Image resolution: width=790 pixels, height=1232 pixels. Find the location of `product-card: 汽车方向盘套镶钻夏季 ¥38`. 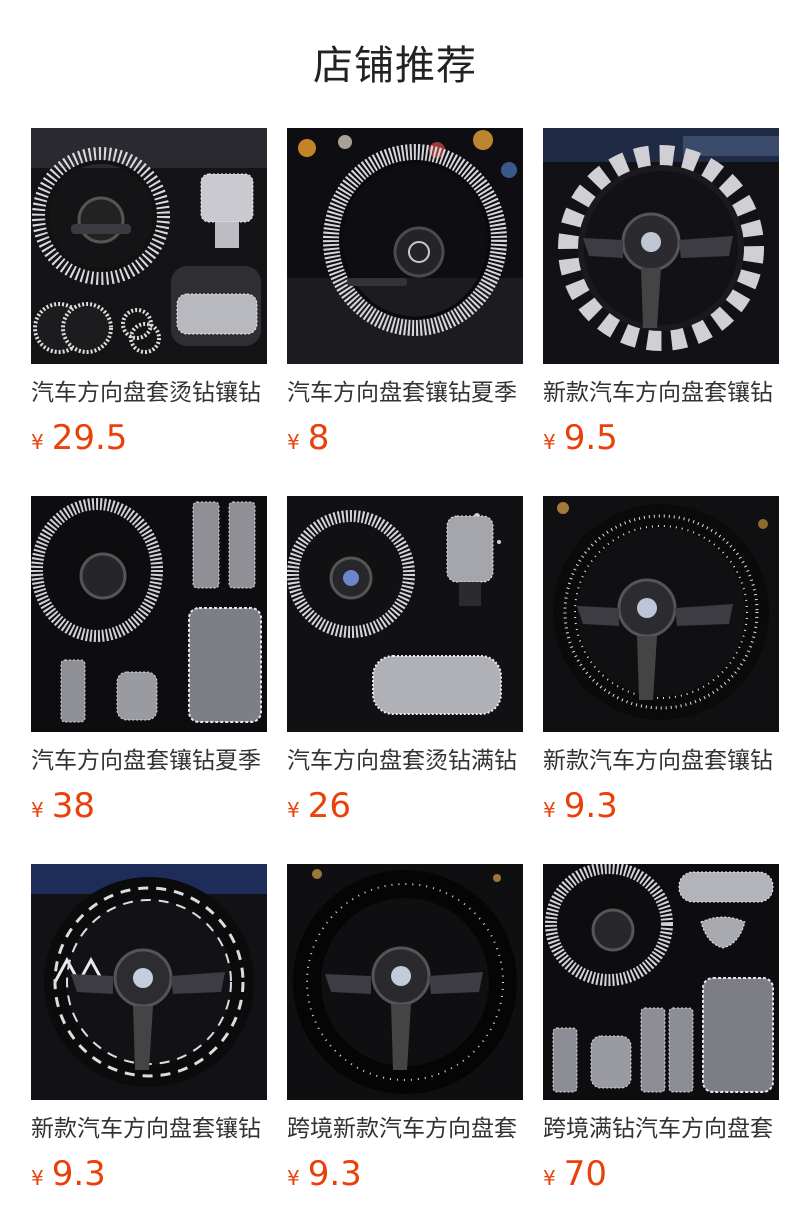

product-card: 汽车方向盘套镶钻夏季 ¥38 is located at coordinates (149, 666).